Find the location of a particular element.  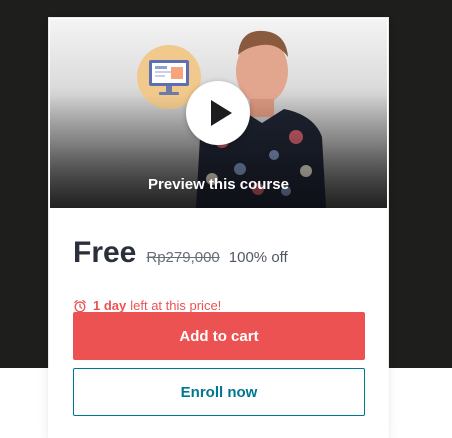

deadline-text: left at this price! is located at coordinates (176, 305).